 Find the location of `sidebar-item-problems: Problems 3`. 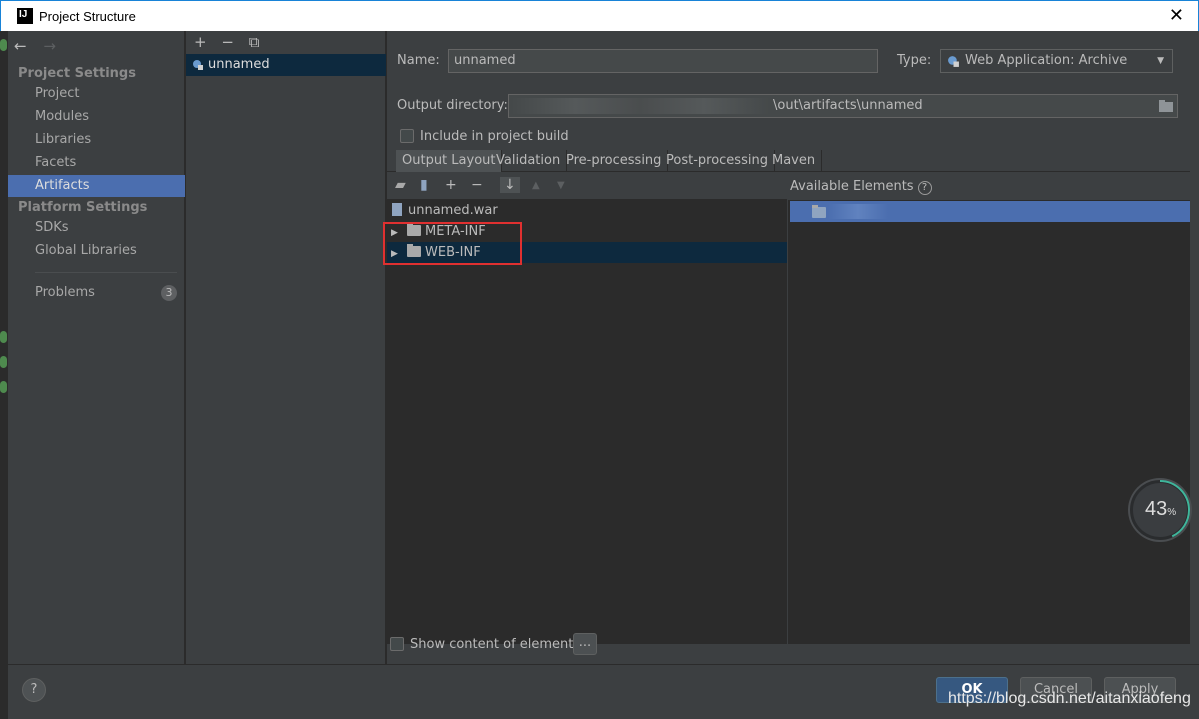

sidebar-item-problems: Problems 3 is located at coordinates (96, 293).